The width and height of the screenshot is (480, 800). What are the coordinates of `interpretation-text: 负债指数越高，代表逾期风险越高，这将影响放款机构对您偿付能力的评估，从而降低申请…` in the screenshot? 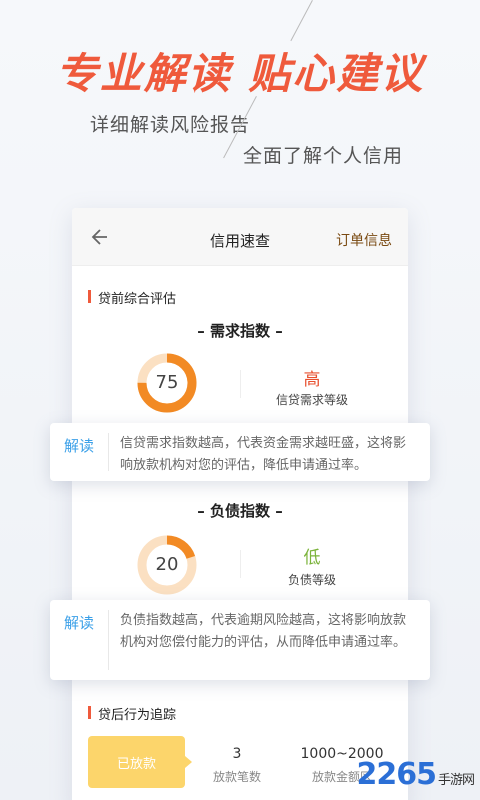 It's located at (263, 631).